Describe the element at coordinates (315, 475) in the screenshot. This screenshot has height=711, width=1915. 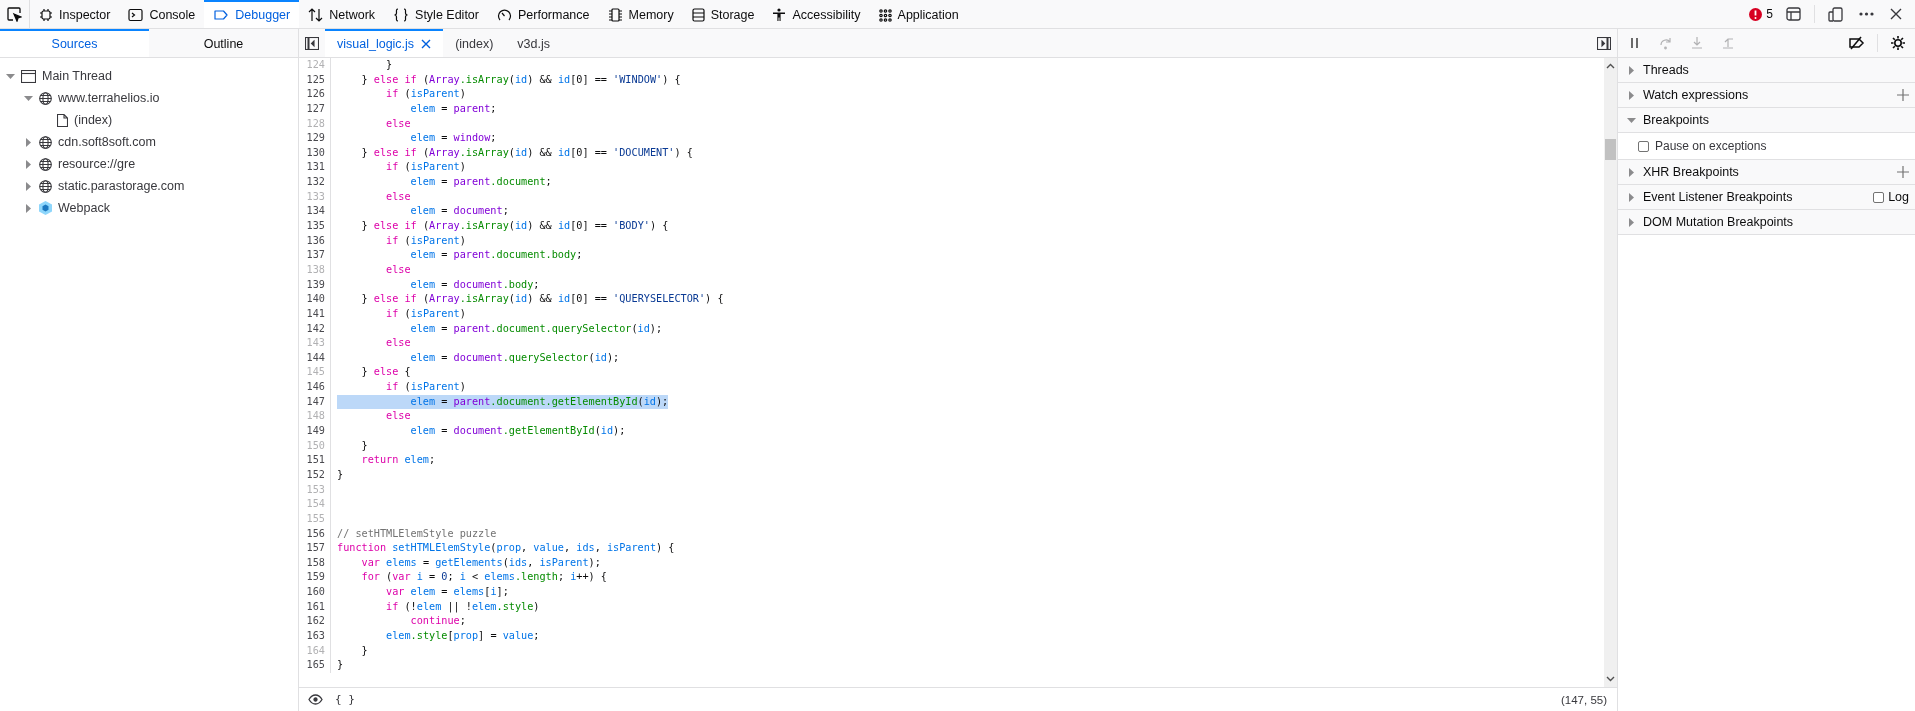
I see `line-number: 152` at that location.